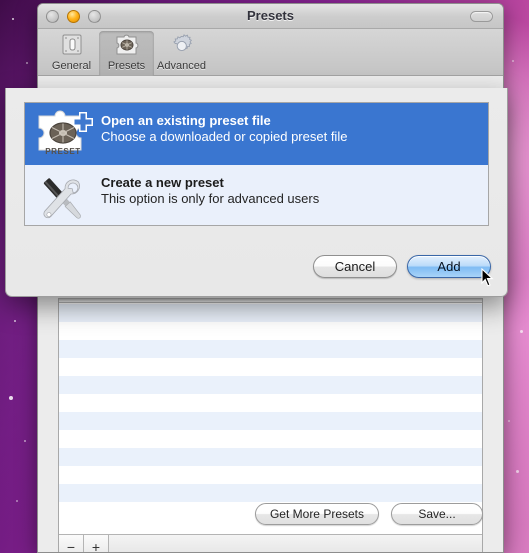 Image resolution: width=529 pixels, height=553 pixels. Describe the element at coordinates (126, 66) in the screenshot. I see `toolbar-item-presets-label: Presets` at that location.